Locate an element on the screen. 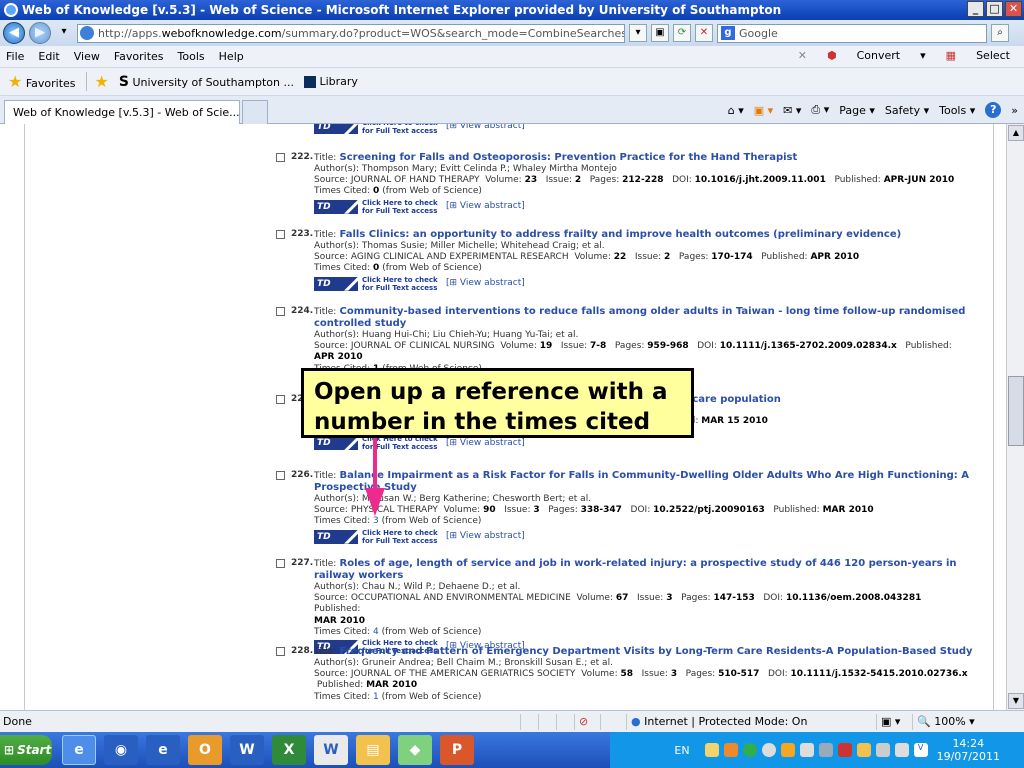  close-toolbar-icon: ✕ is located at coordinates (802, 55).